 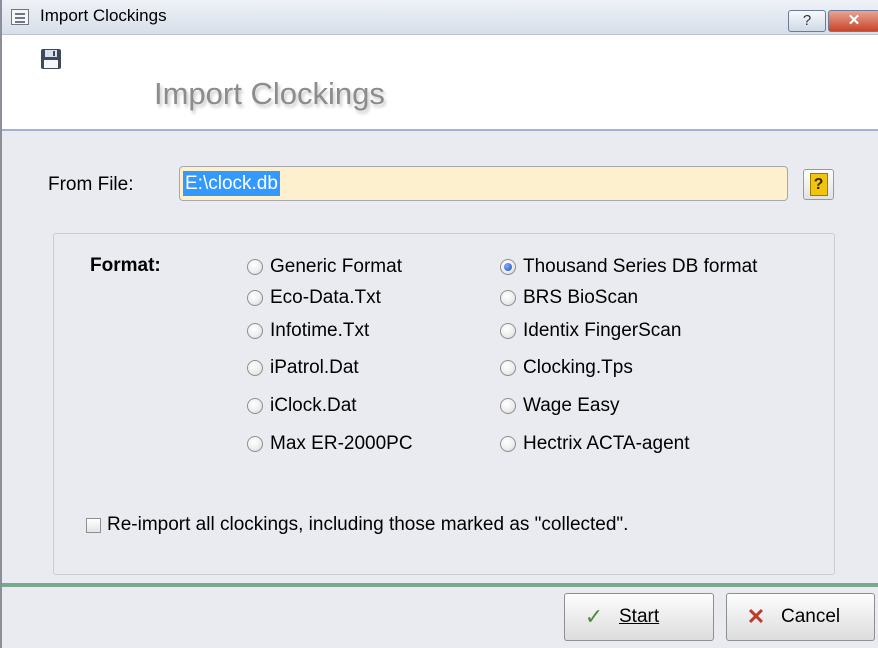 I want to click on window-title: Import Clockings, so click(x=103, y=16).